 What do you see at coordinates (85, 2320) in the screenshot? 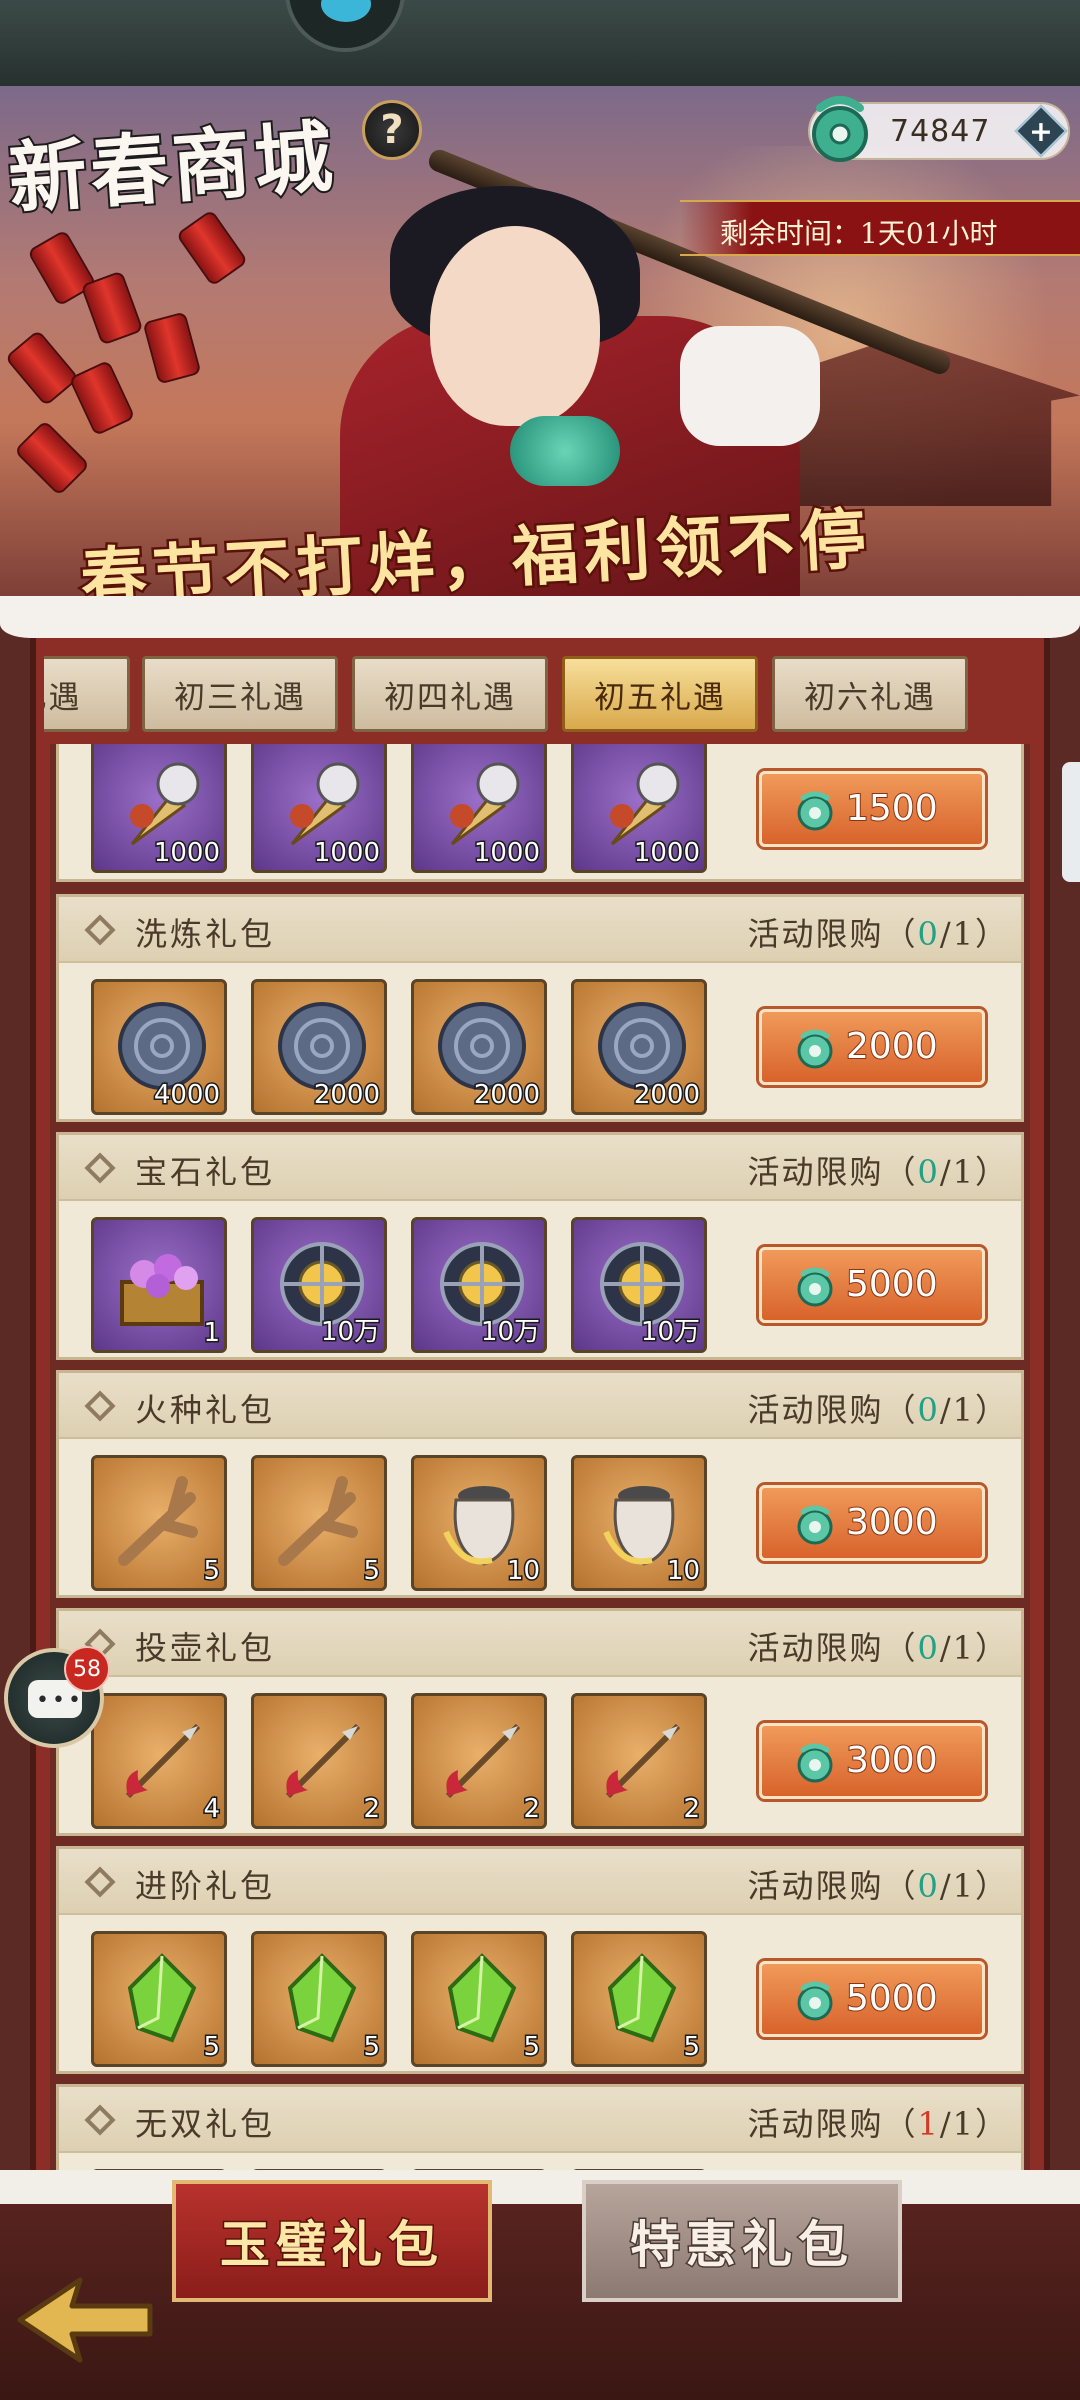
I see `back-arrow-icon` at bounding box center [85, 2320].